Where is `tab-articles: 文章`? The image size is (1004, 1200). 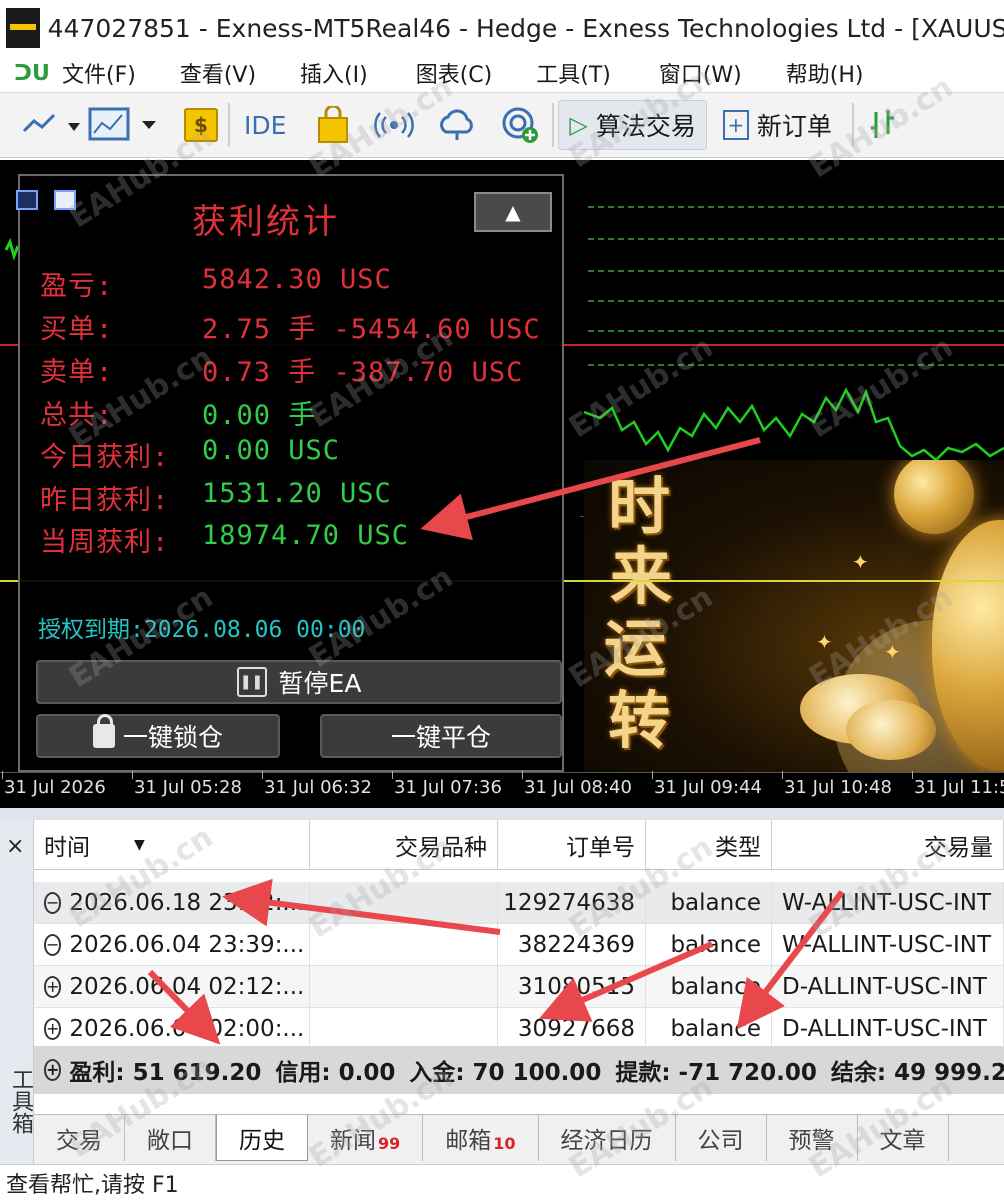
tab-articles: 文章 is located at coordinates (903, 1138).